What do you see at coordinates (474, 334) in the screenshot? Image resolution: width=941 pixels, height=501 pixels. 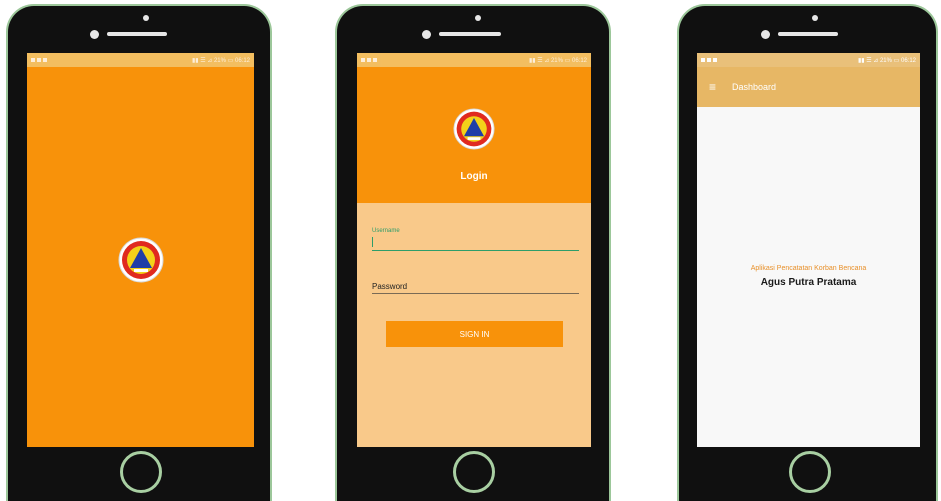 I see `sign-in-button: SIGN IN` at bounding box center [474, 334].